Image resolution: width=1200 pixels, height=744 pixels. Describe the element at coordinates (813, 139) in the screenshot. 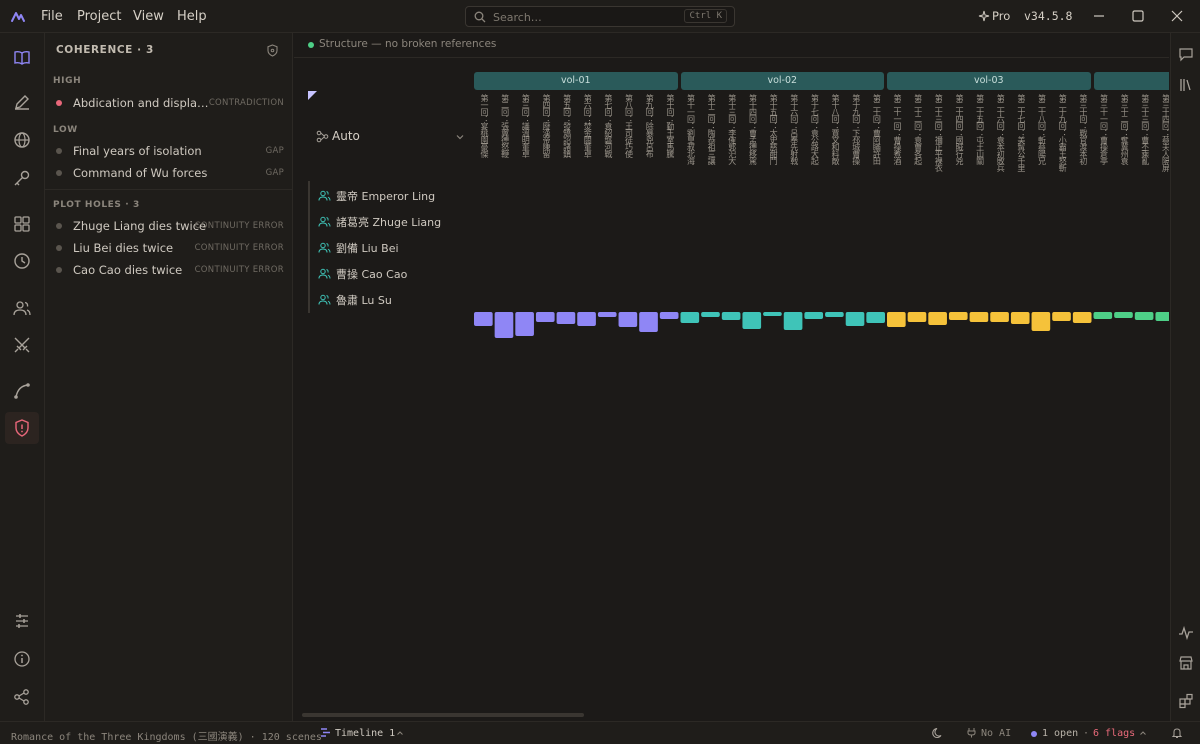

I see `scene-header: 第十七回：袁公路大起` at that location.